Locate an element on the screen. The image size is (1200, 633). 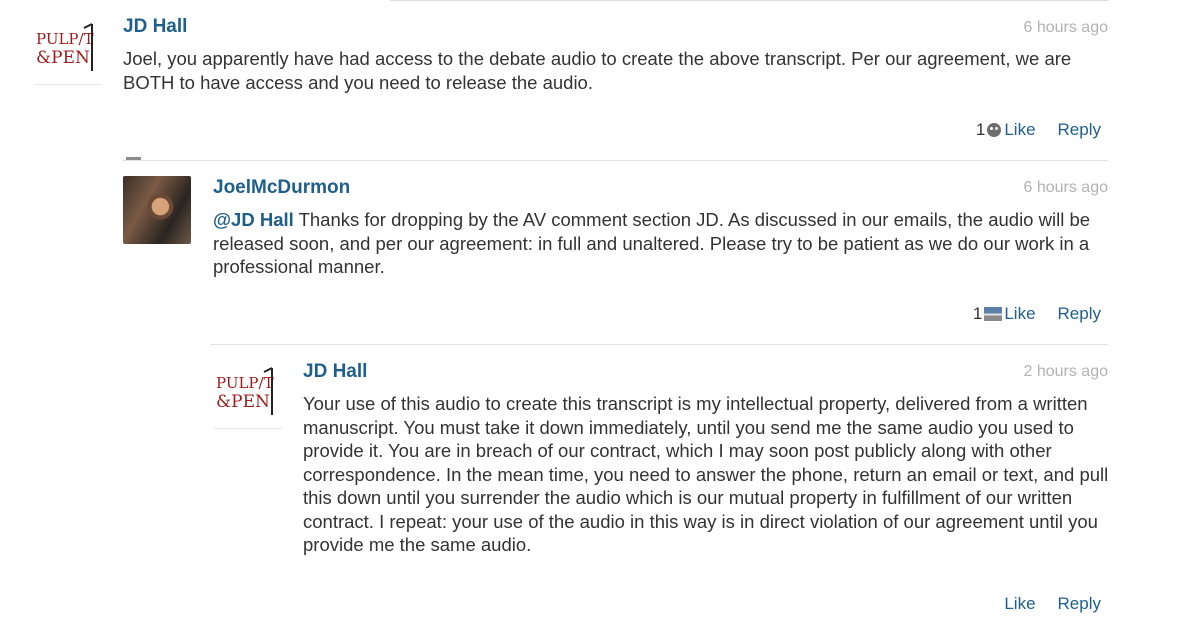
joel-mcdurmon-avatar is located at coordinates (157, 210).